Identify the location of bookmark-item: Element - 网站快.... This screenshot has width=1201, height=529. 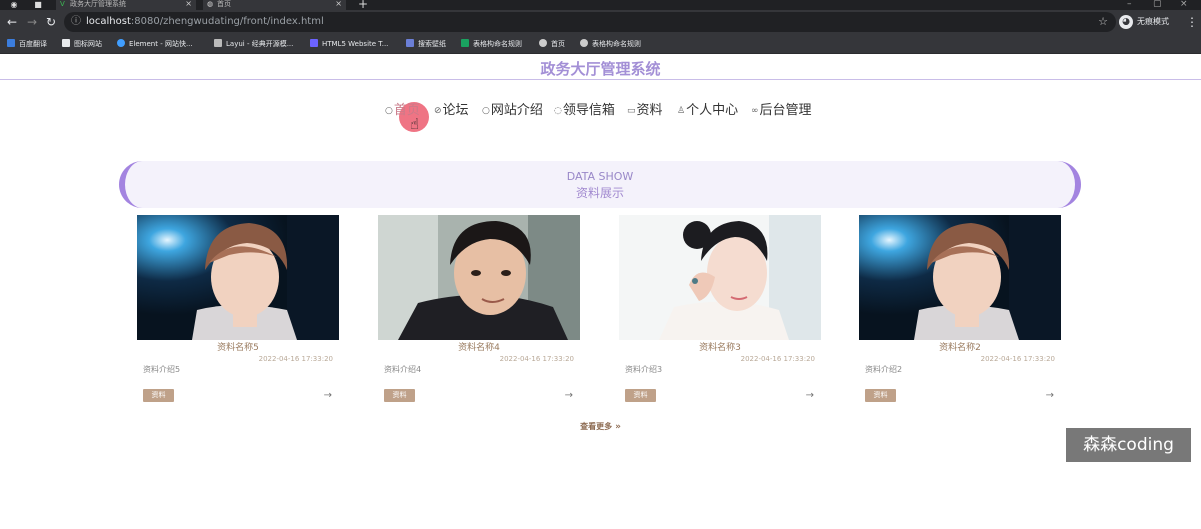
(155, 44).